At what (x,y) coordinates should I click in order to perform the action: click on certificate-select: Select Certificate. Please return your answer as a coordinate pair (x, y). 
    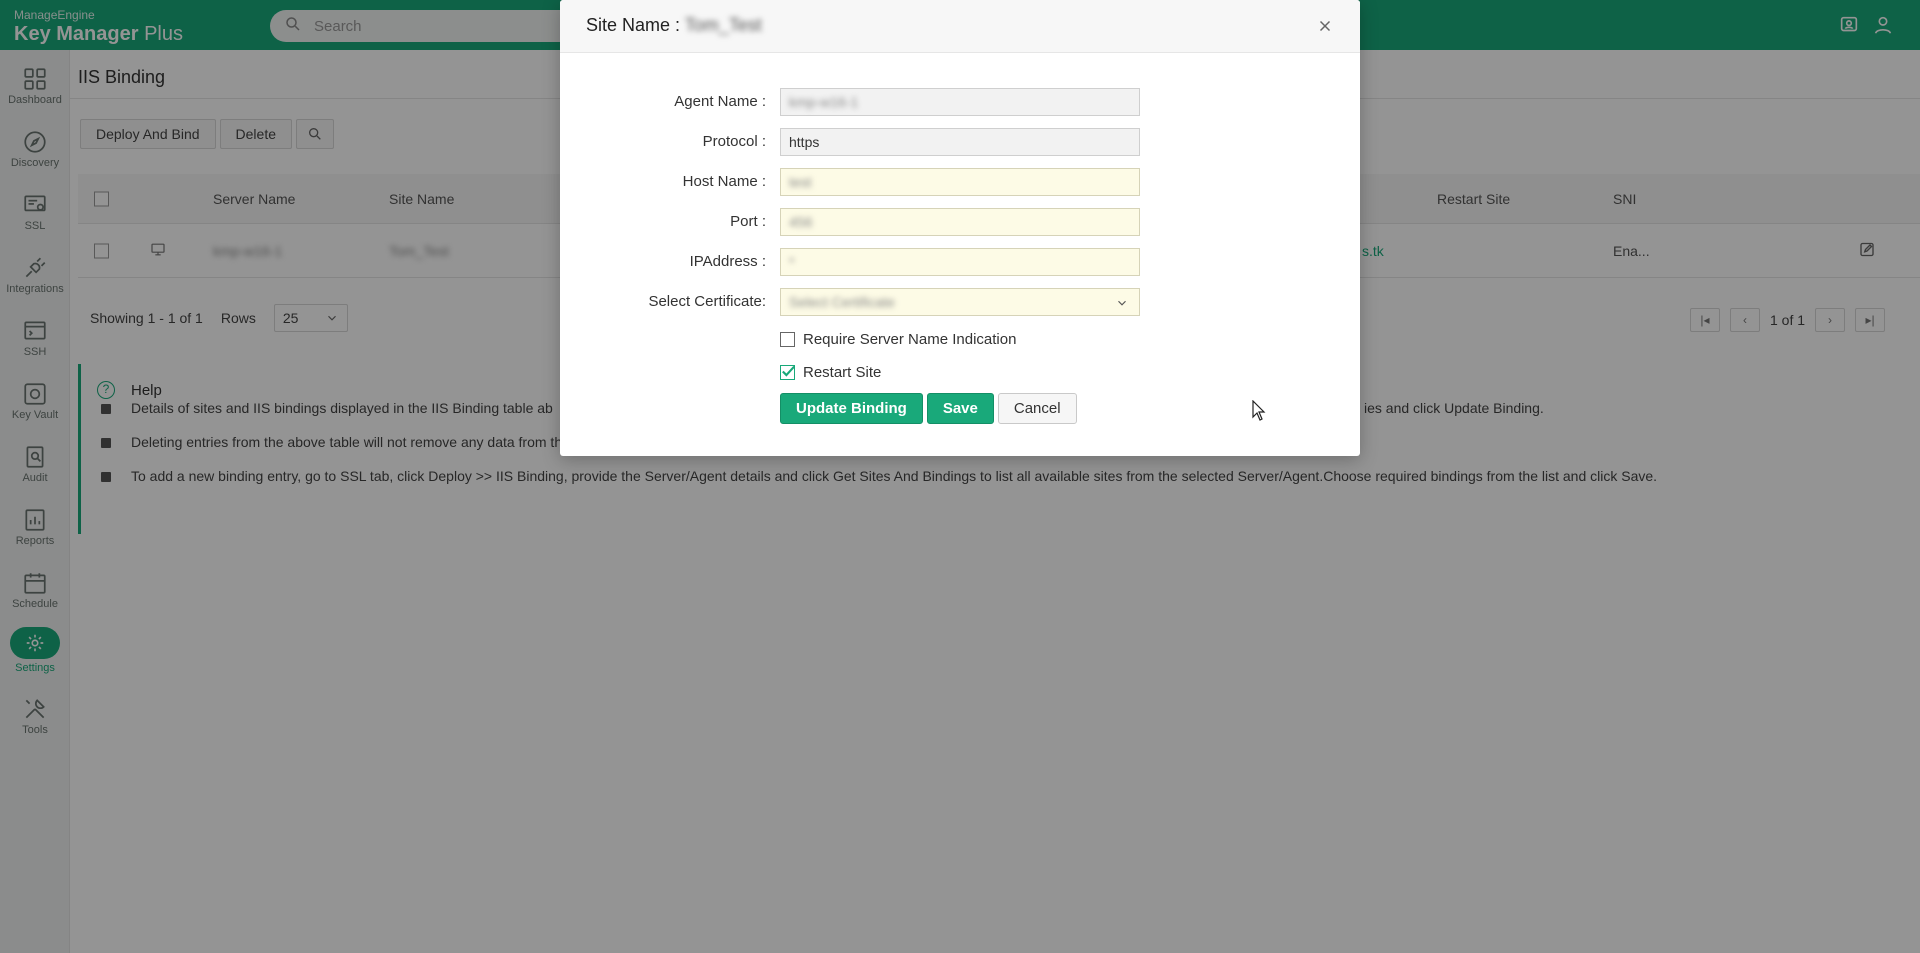
    Looking at the image, I should click on (960, 302).